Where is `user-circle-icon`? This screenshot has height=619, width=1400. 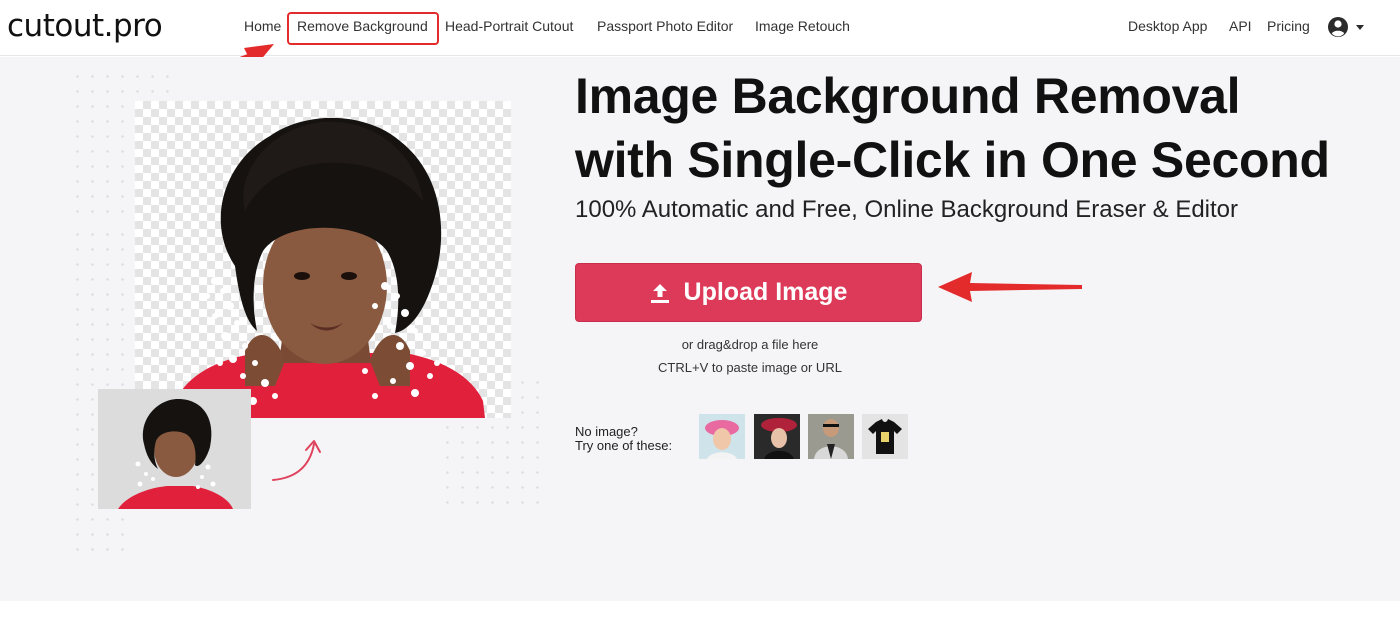
user-circle-icon is located at coordinates (1346, 27).